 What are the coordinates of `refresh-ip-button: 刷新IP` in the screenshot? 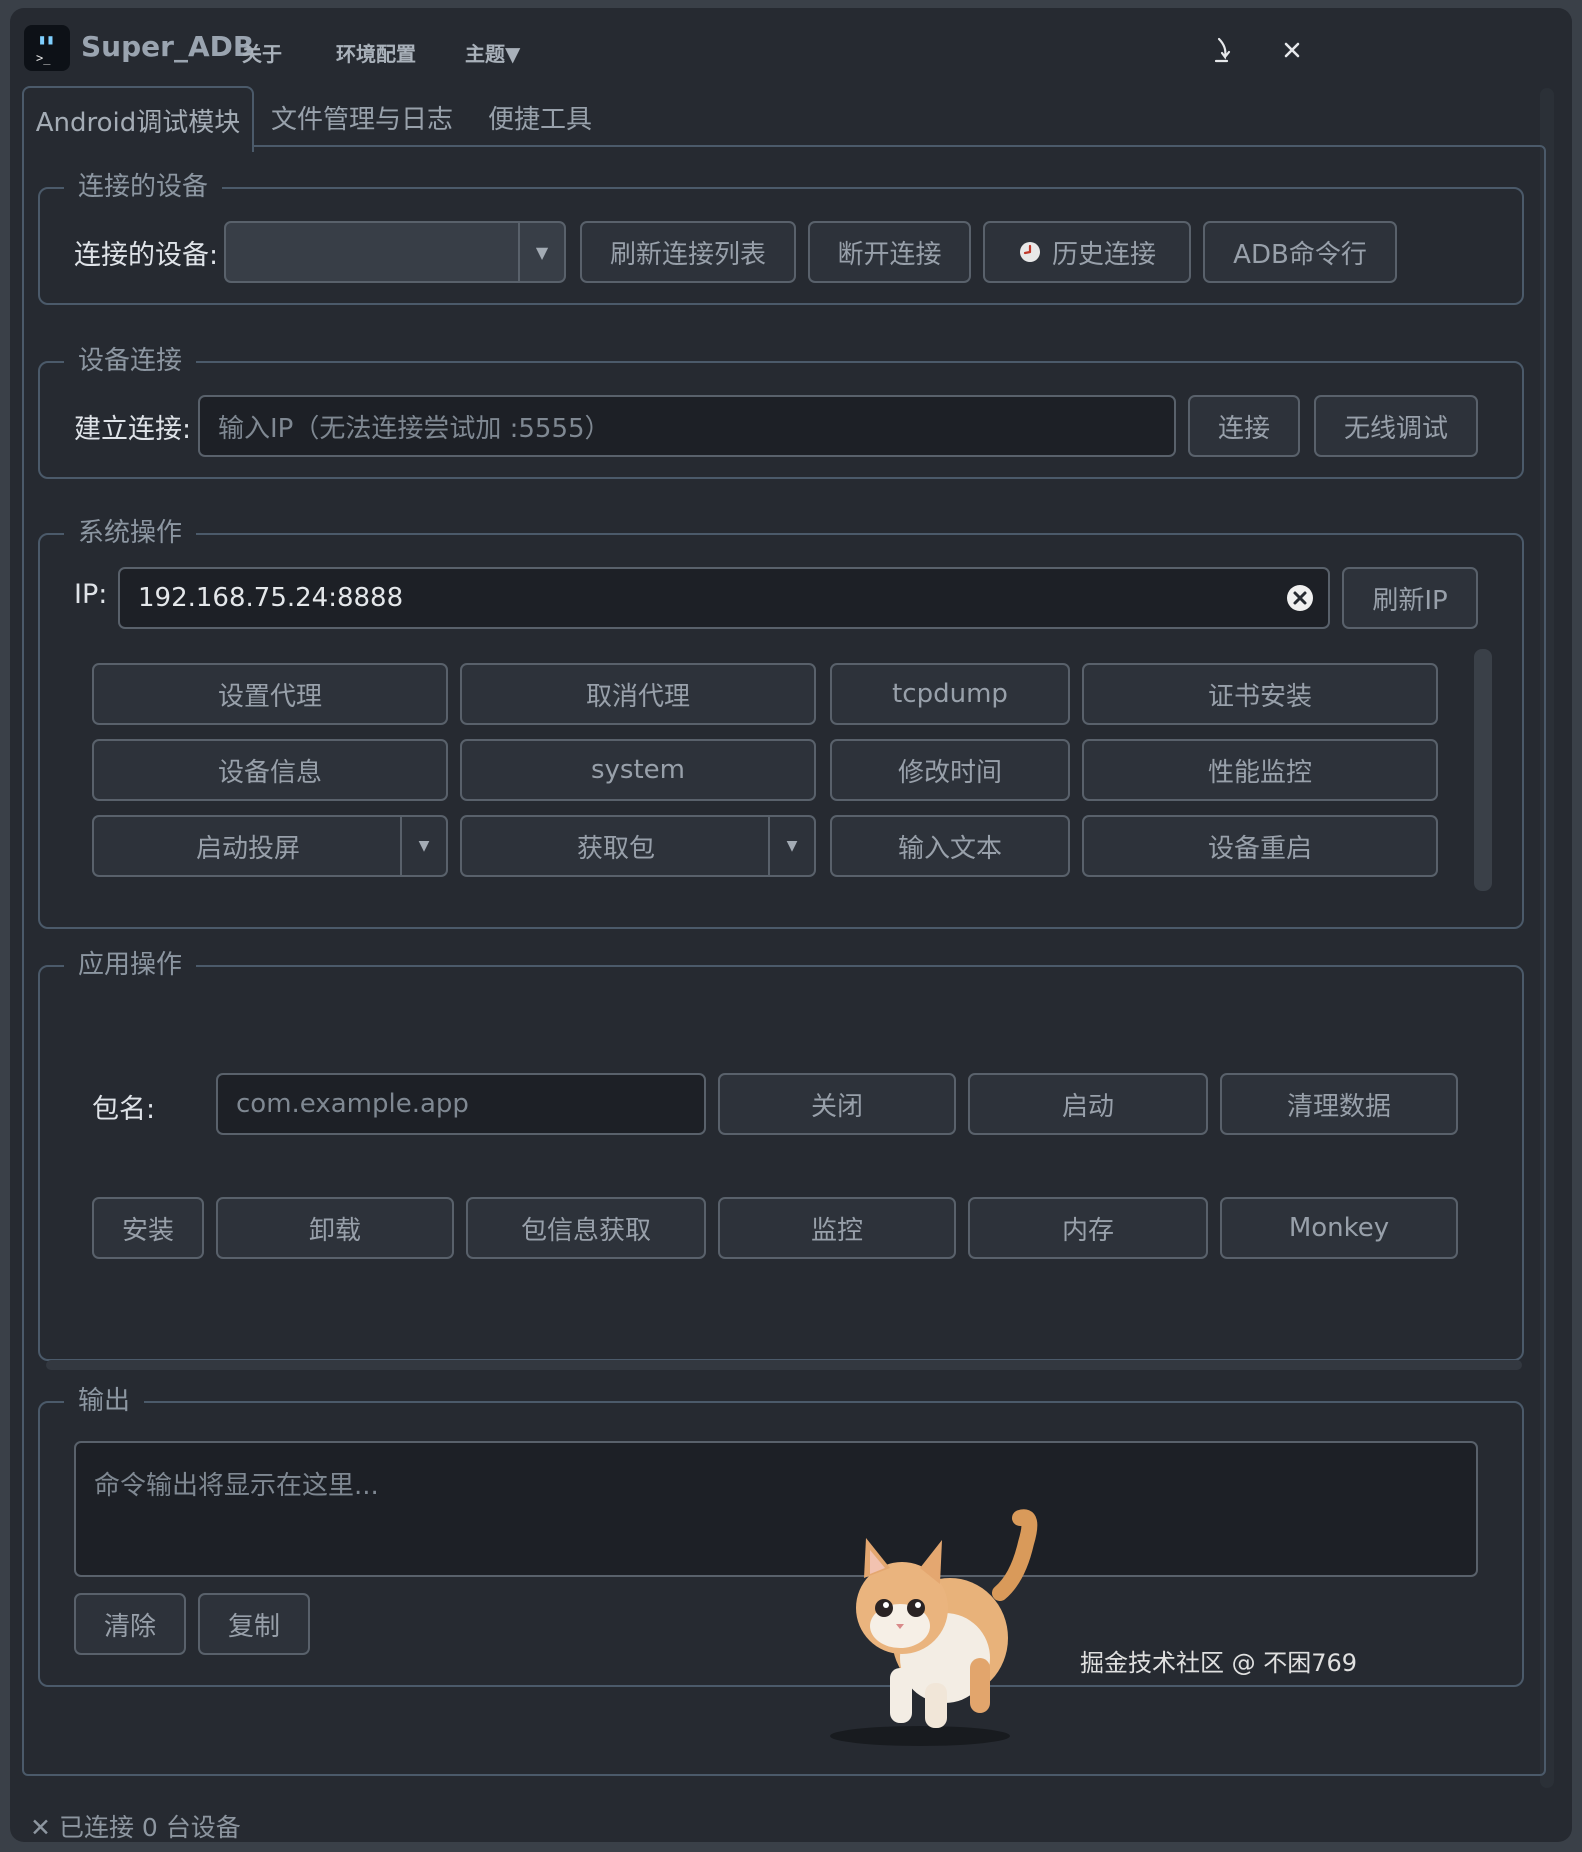 It's located at (1410, 598).